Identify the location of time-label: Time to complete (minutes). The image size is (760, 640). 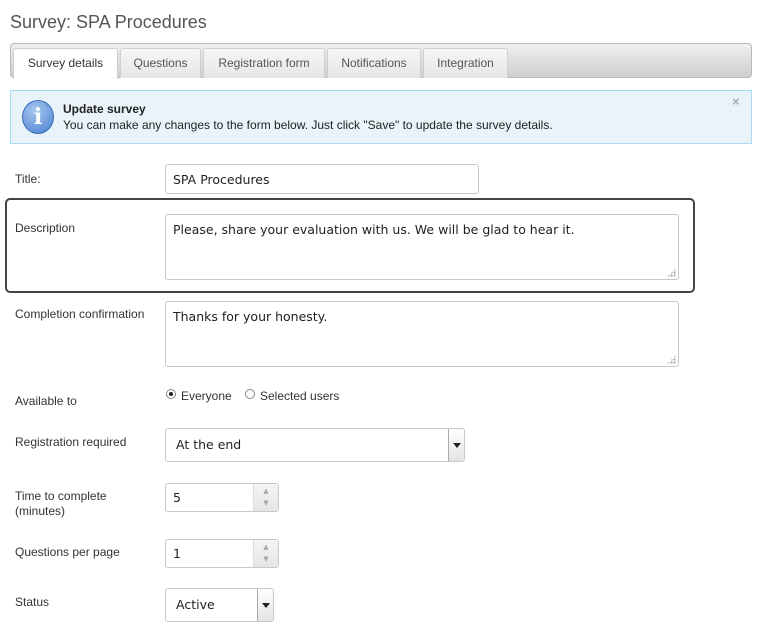
(61, 504).